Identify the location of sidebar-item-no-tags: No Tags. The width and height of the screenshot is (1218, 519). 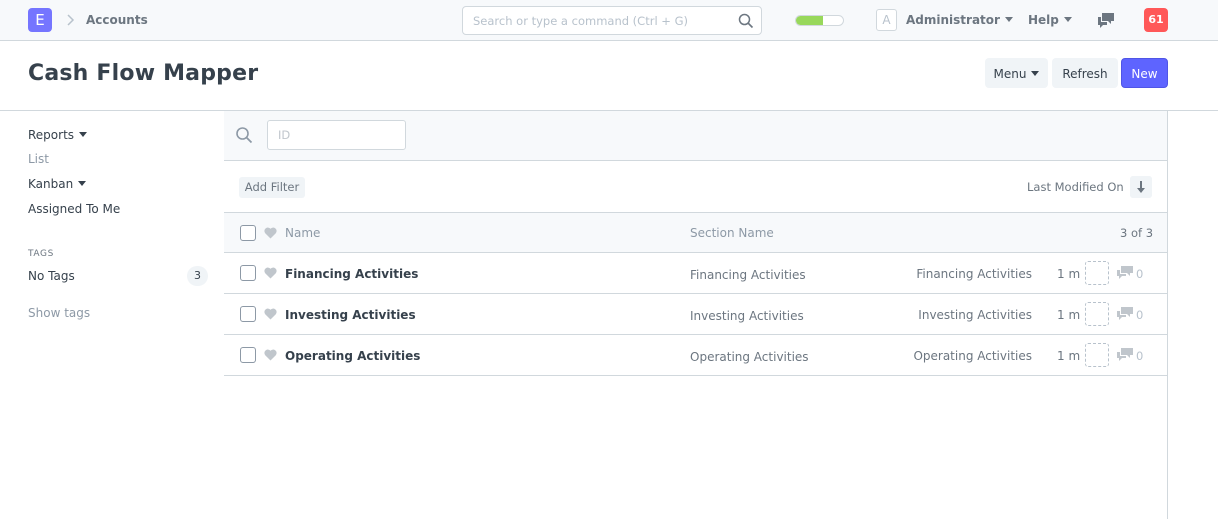
(51, 276).